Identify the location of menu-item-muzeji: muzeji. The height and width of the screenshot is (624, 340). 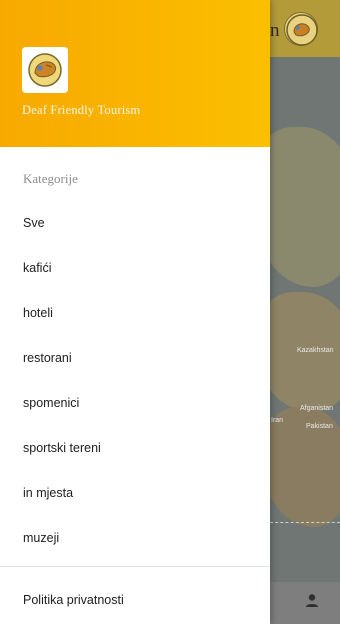
(41, 538).